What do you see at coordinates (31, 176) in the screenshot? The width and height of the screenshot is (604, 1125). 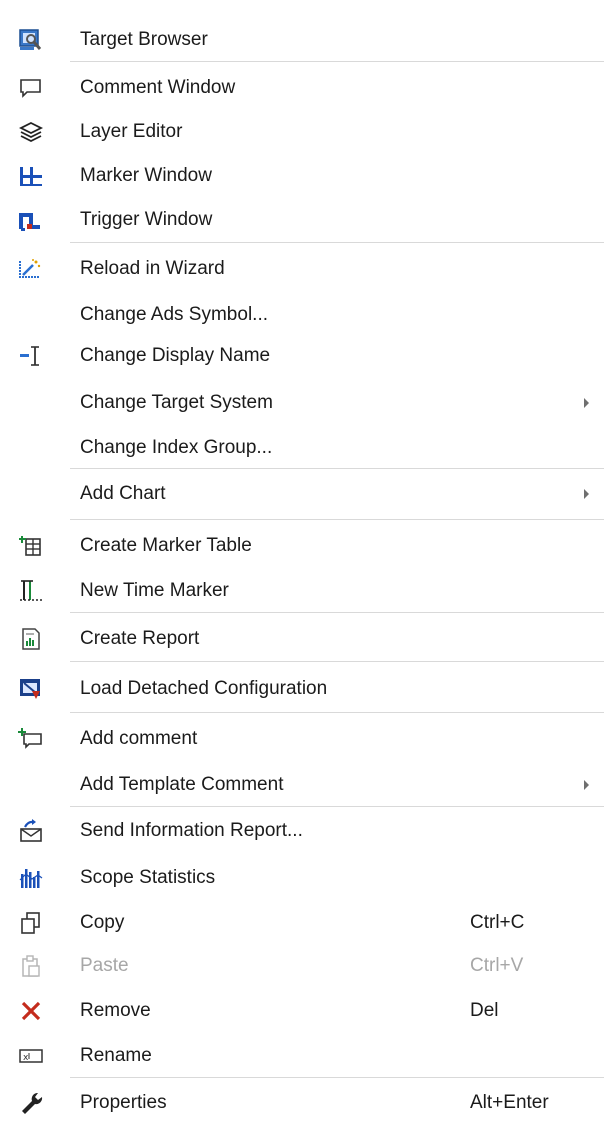 I see `marker-window-icon` at bounding box center [31, 176].